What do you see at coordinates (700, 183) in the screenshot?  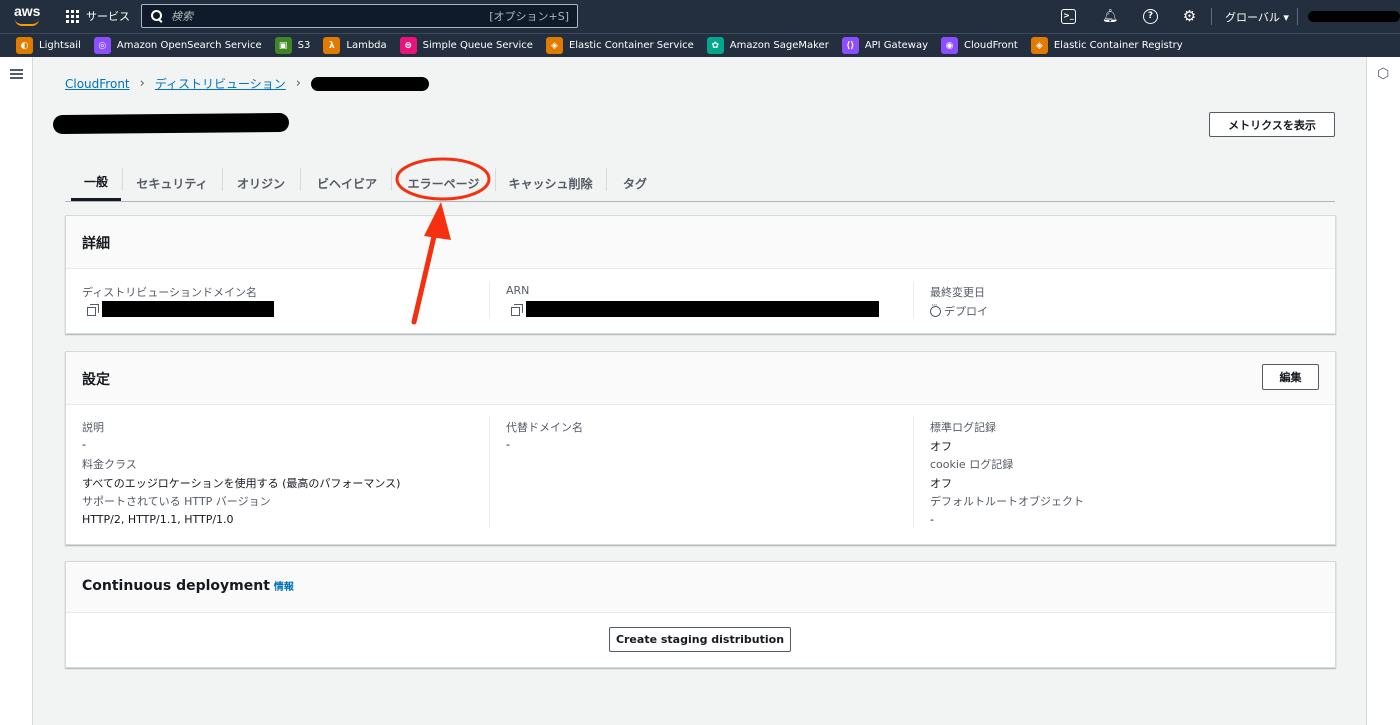 I see `tab-bar: 一般 セキュリティ オリジン ビヘイビア エラーページ キャッシュ削除 タグ` at bounding box center [700, 183].